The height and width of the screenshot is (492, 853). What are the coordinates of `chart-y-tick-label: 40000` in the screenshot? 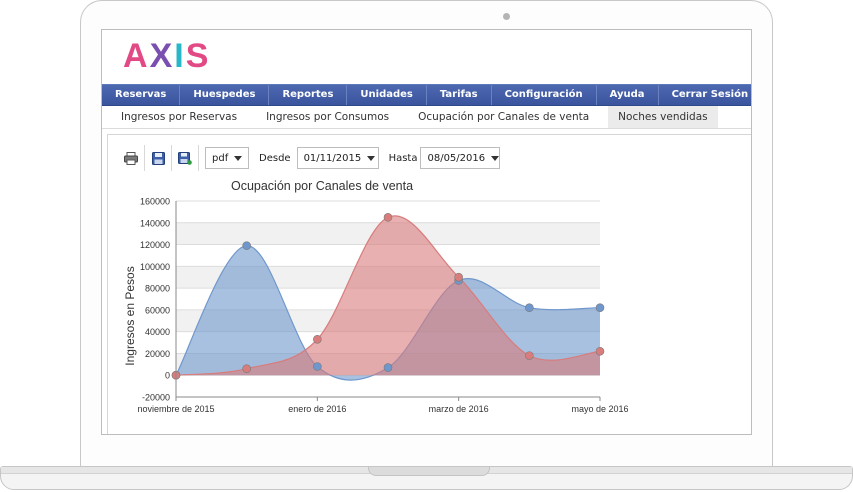 It's located at (157, 332).